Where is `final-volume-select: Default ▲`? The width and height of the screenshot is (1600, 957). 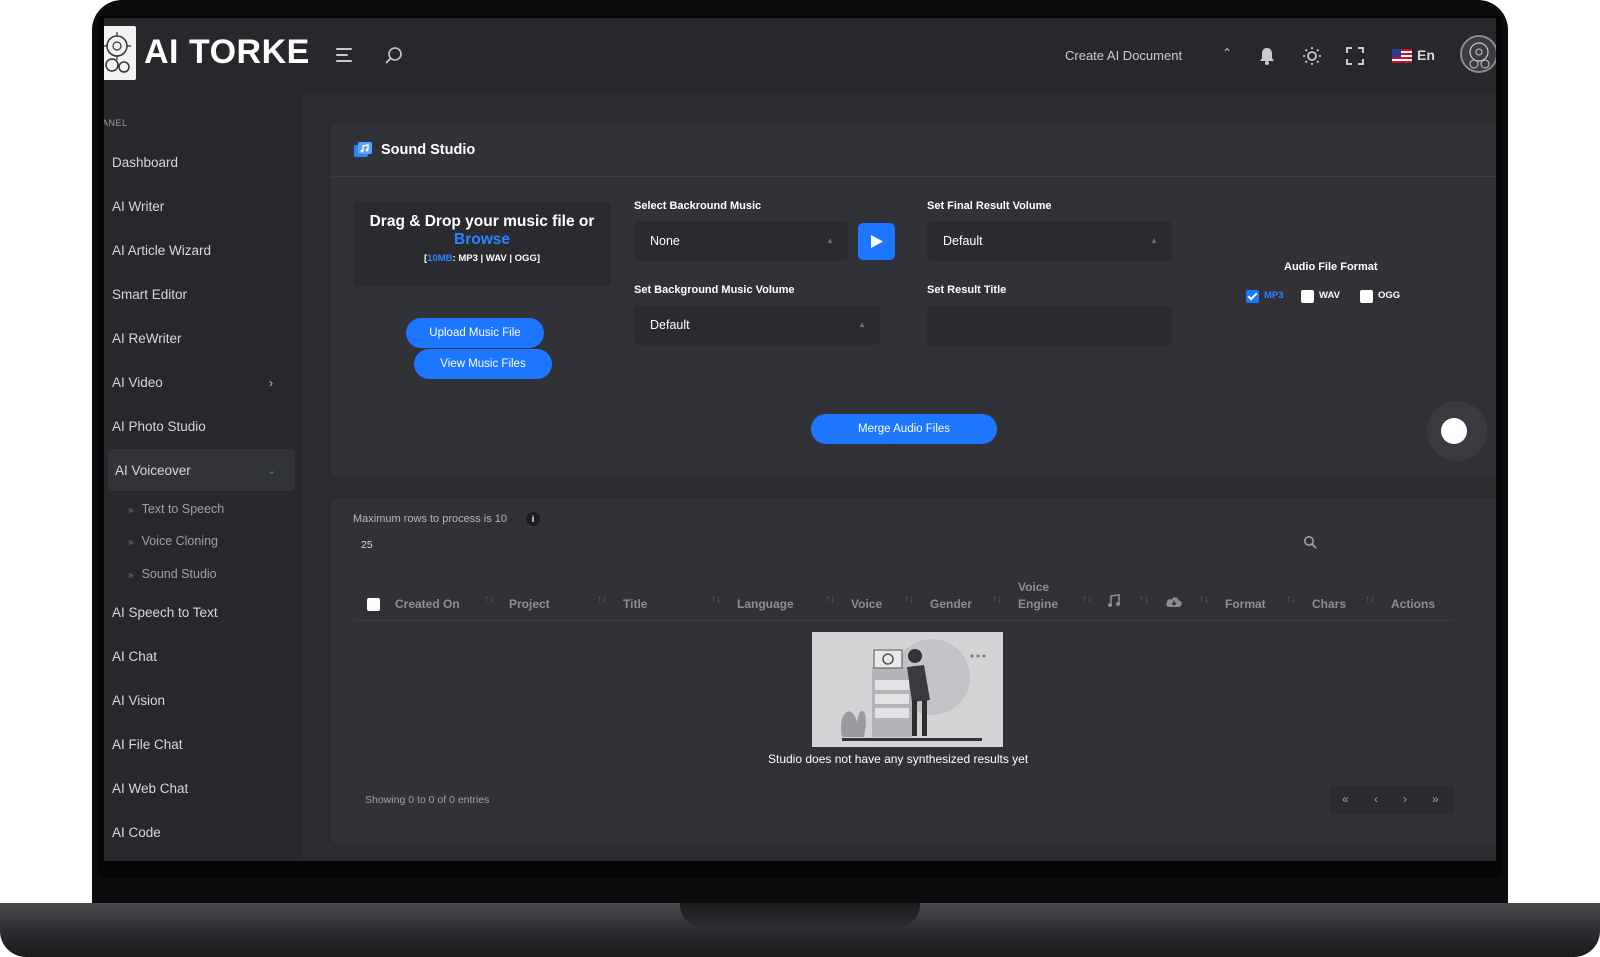 final-volume-select: Default ▲ is located at coordinates (1049, 241).